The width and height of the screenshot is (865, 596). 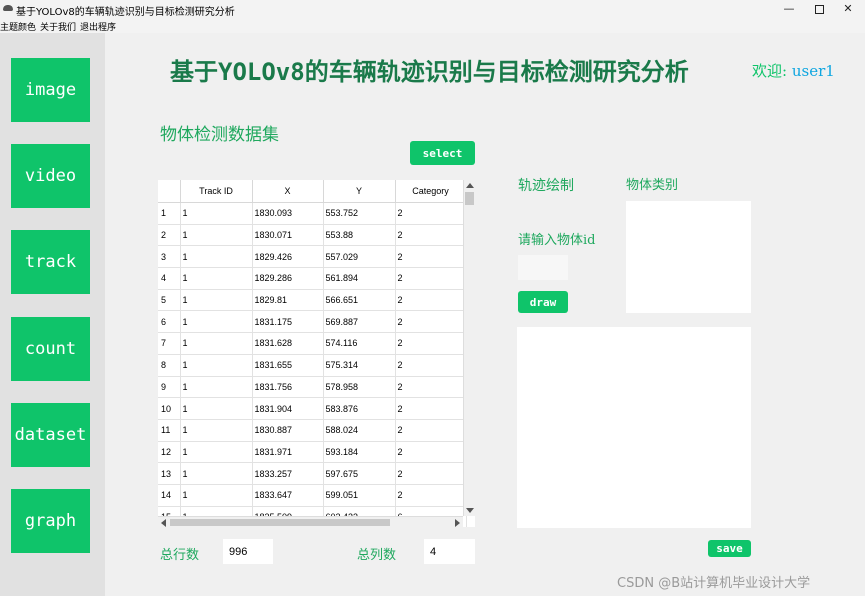 What do you see at coordinates (359, 387) in the screenshot?
I see `table-cell: 578.958` at bounding box center [359, 387].